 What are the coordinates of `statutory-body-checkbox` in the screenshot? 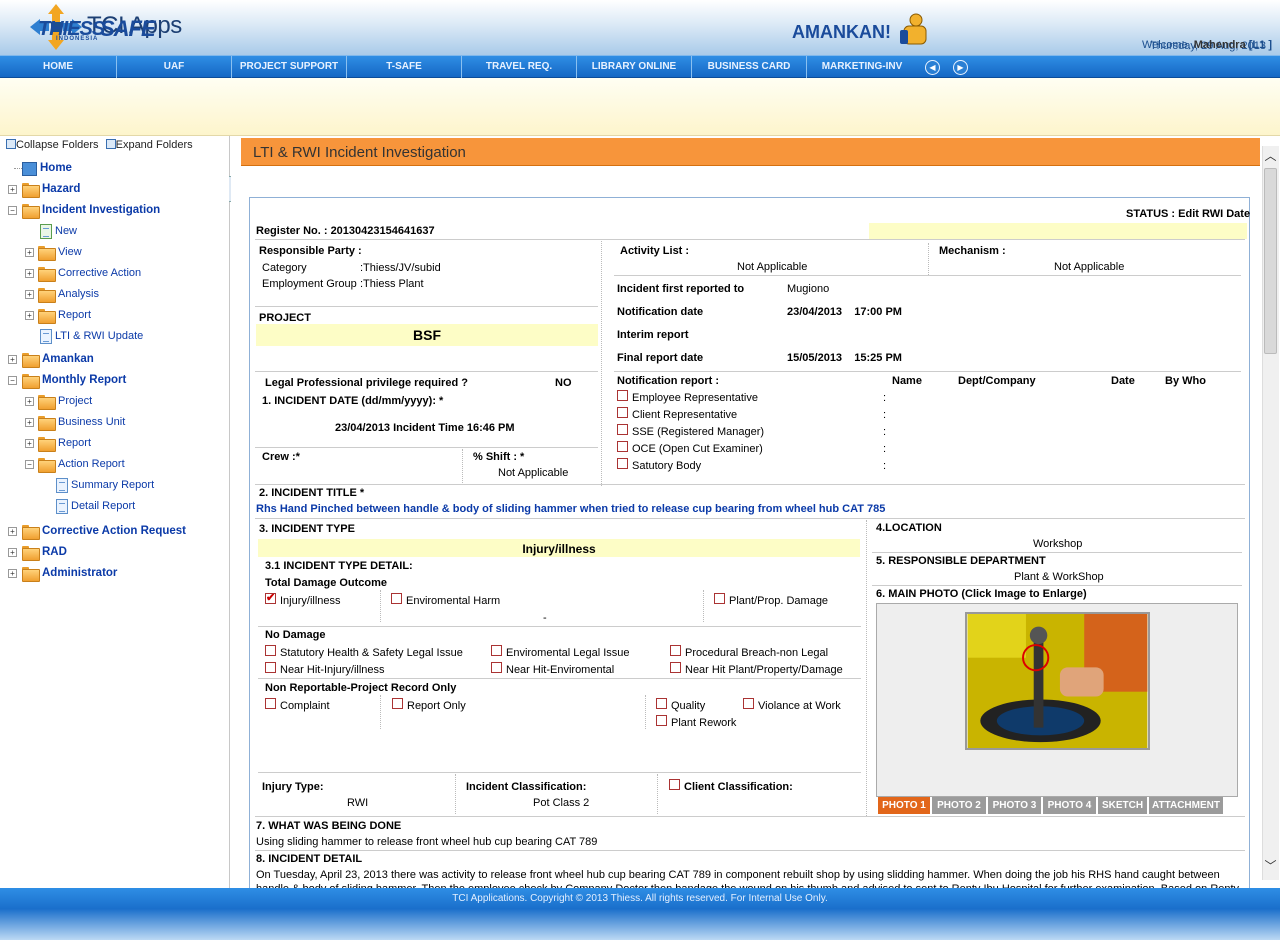 It's located at (622, 463).